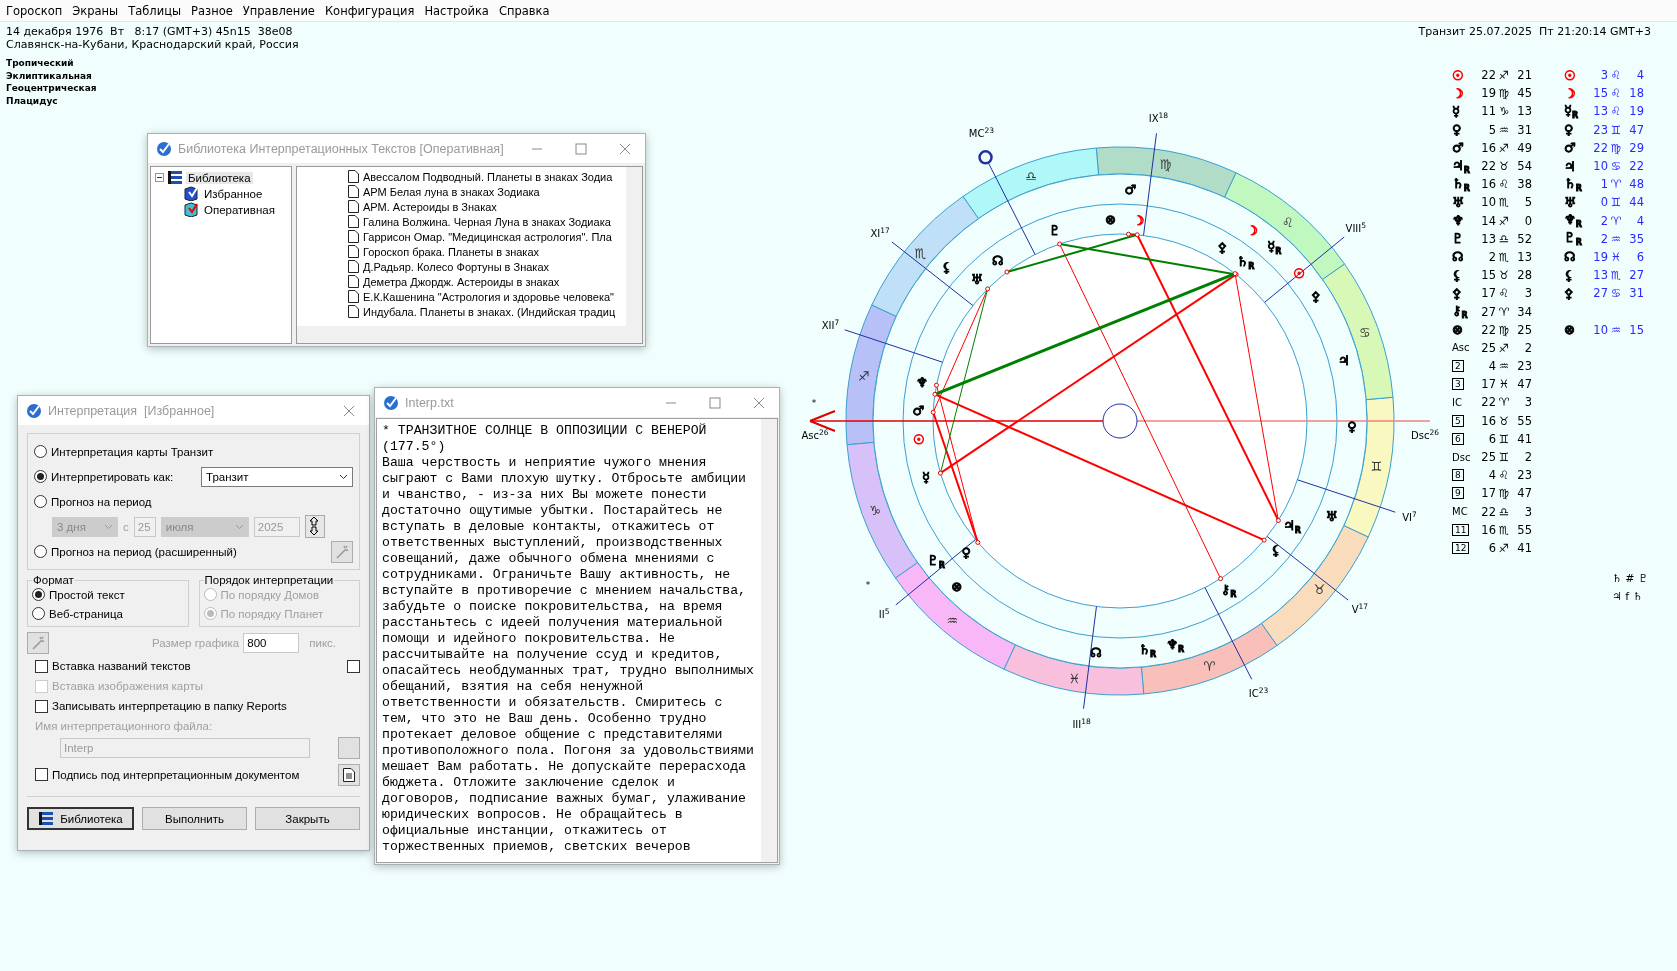  Describe the element at coordinates (430, 206) in the screenshot. I see `list-item: АРМ. Астероиды в Знаках` at that location.